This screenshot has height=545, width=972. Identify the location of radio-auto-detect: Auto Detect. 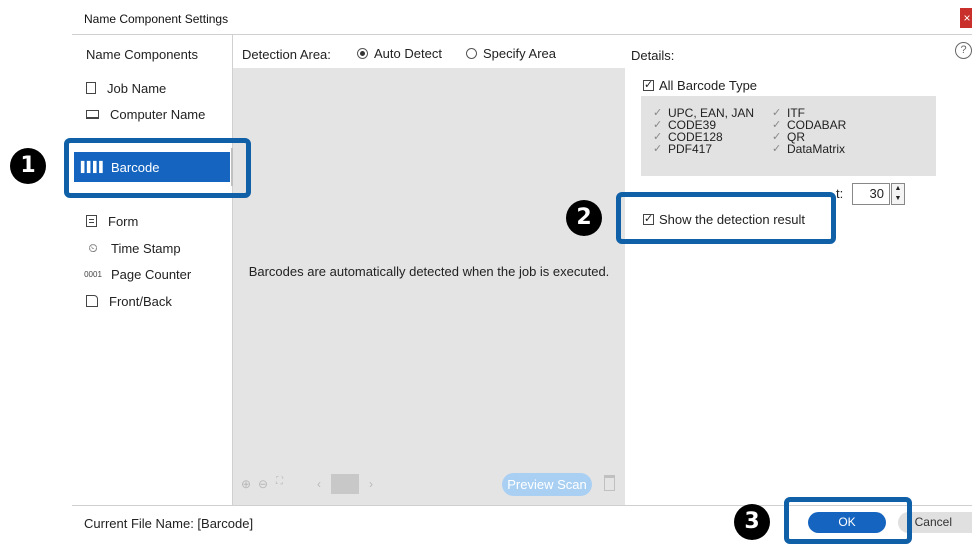
(399, 53).